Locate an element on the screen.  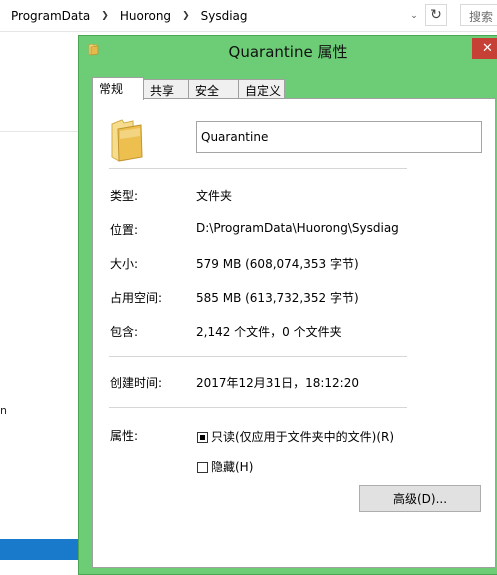
dialog-title: Quarantine 属性 is located at coordinates (288, 52).